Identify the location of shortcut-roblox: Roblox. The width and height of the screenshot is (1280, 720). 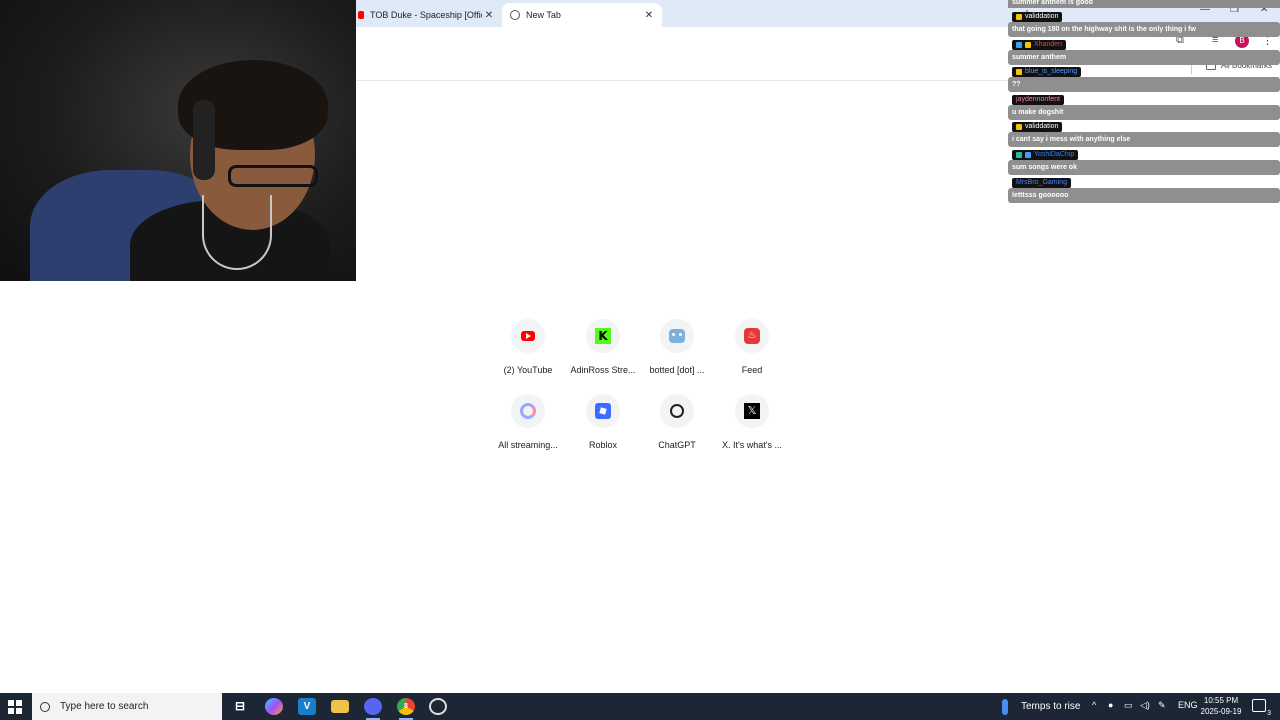
(603, 422).